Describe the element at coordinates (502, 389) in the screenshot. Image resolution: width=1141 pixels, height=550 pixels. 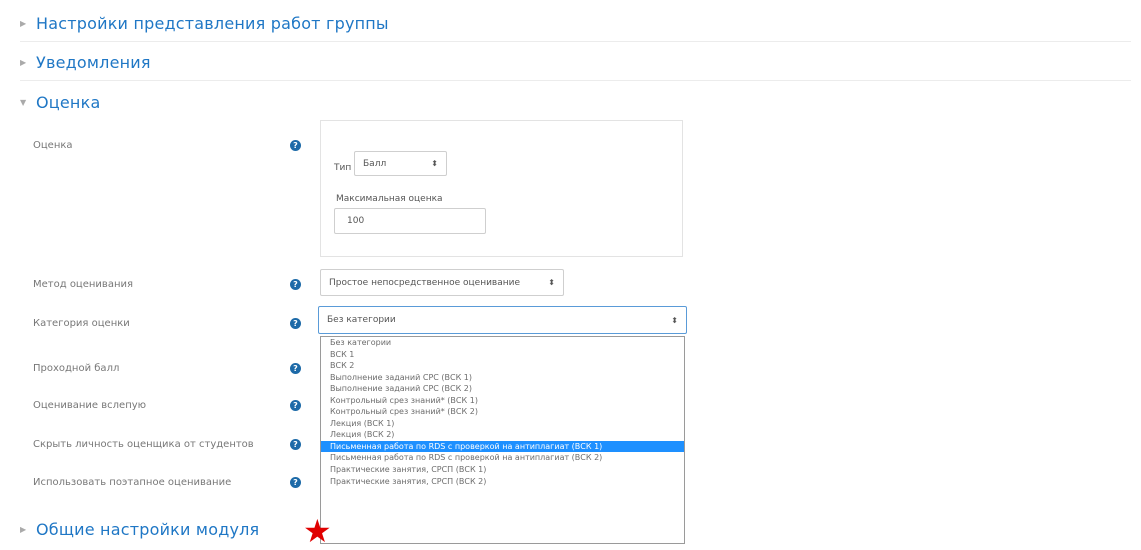
I see `dropdown-option: Выполнение заданий СРС (ВСК 2)` at that location.